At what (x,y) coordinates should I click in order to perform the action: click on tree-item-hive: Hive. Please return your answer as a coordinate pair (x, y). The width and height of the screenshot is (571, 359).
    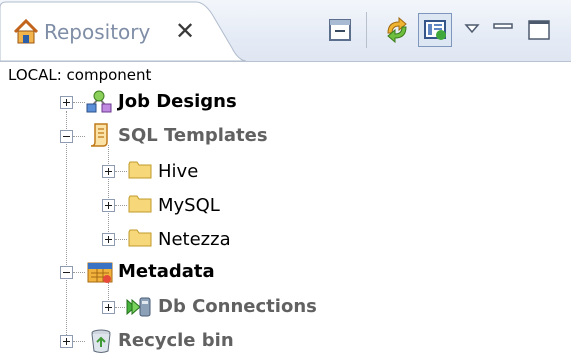
    Looking at the image, I should click on (285, 172).